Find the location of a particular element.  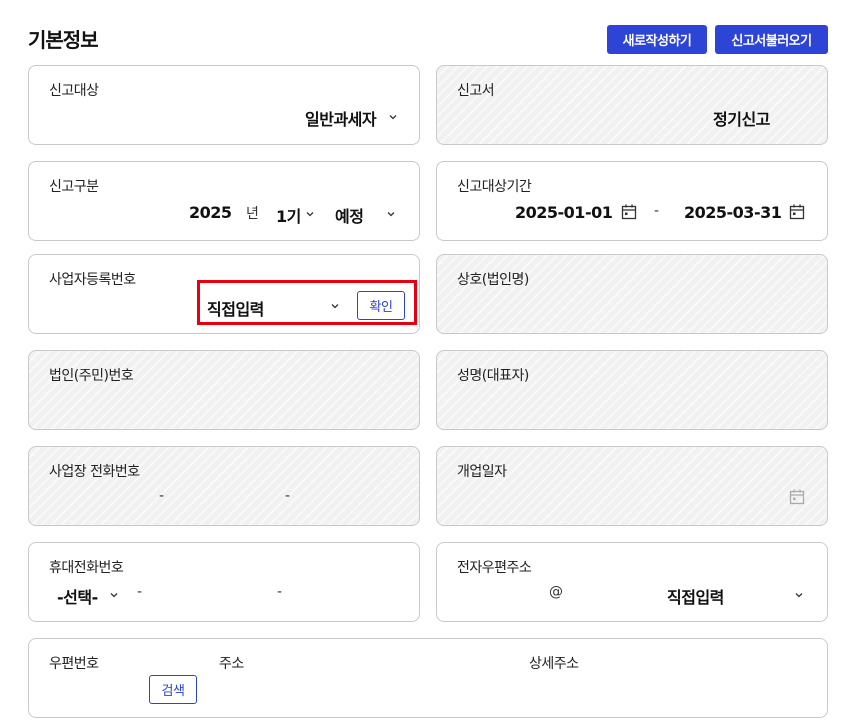

report-year-input: 2025 is located at coordinates (210, 212).